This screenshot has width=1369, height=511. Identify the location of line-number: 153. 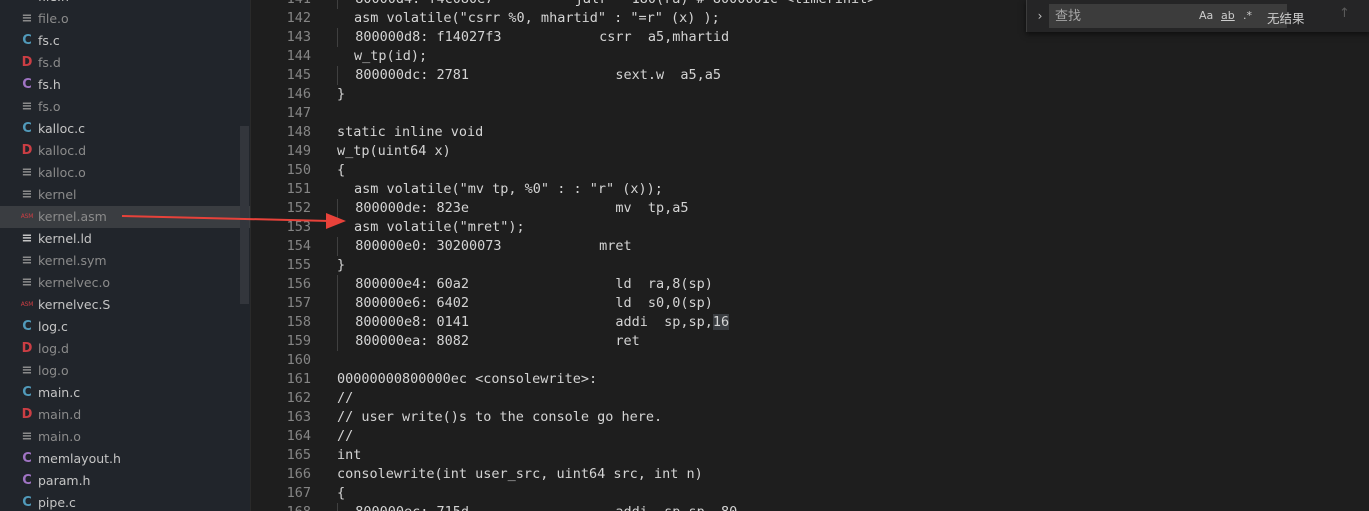
(298, 227).